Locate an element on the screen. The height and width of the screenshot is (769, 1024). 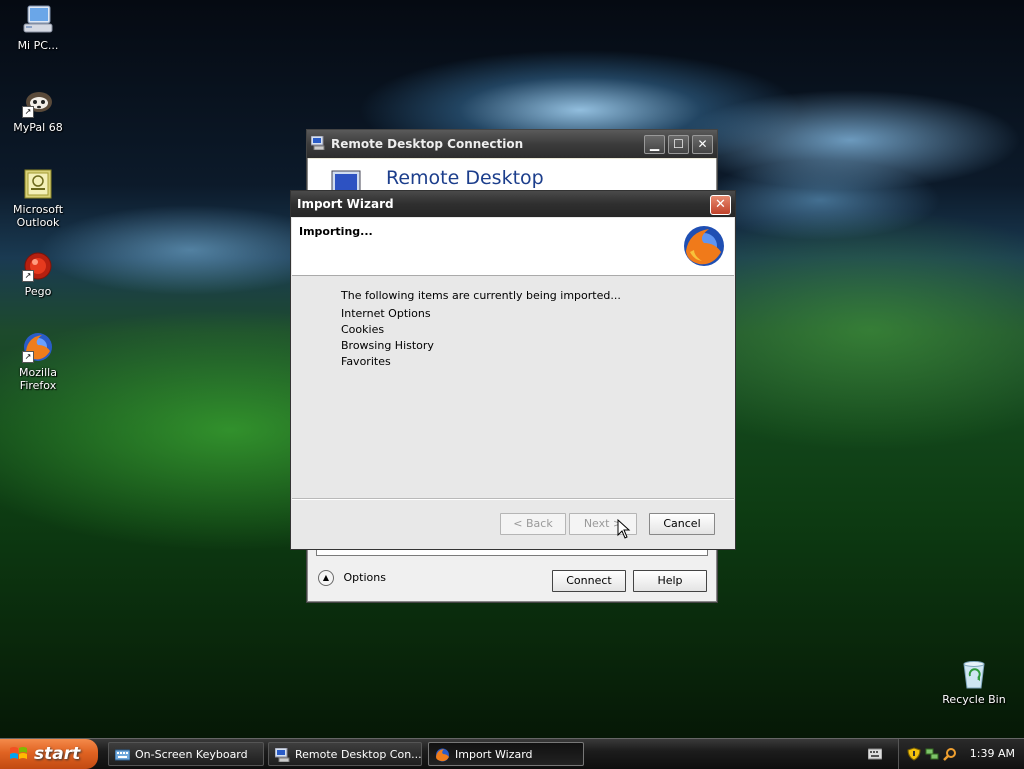
mypal-icon: ↗ is located at coordinates (38, 102).